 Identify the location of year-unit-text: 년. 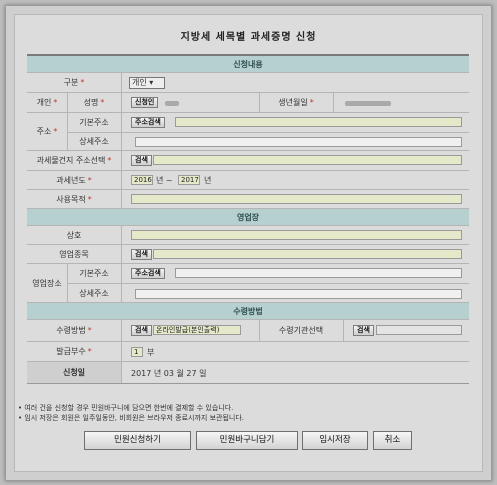
(208, 180).